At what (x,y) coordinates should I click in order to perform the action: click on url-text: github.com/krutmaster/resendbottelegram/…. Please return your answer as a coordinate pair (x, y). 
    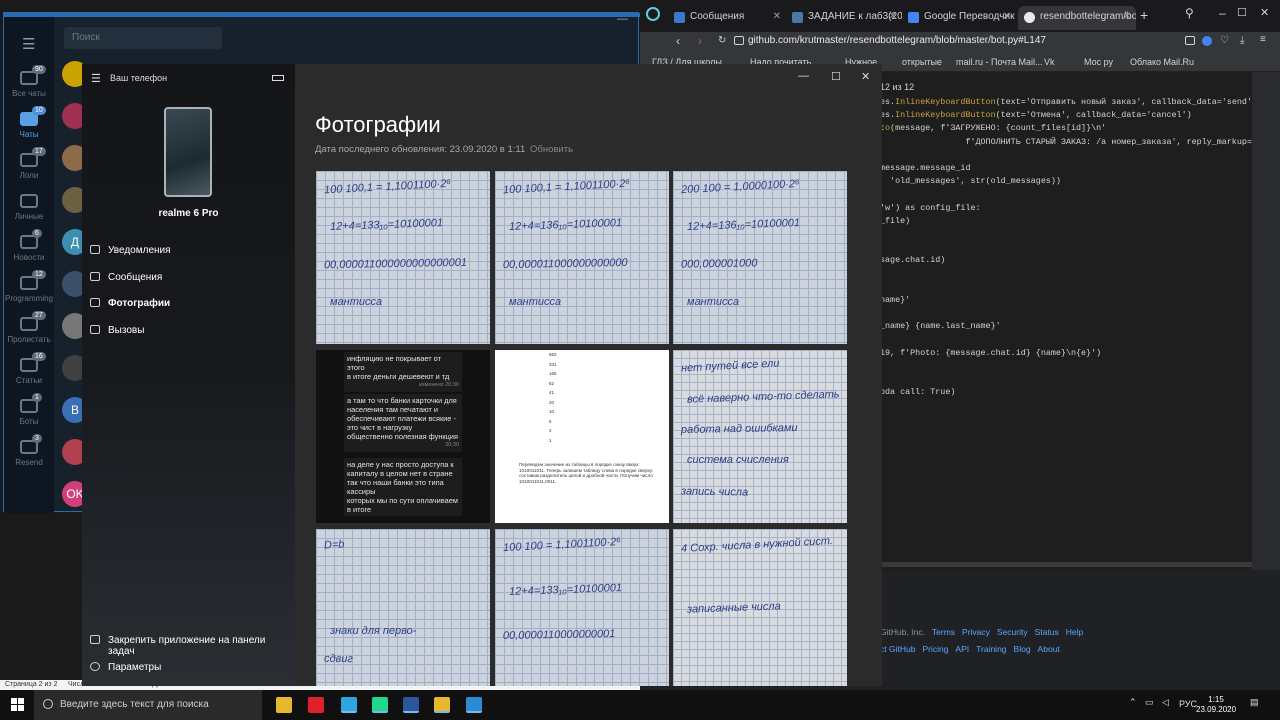
    Looking at the image, I should click on (897, 40).